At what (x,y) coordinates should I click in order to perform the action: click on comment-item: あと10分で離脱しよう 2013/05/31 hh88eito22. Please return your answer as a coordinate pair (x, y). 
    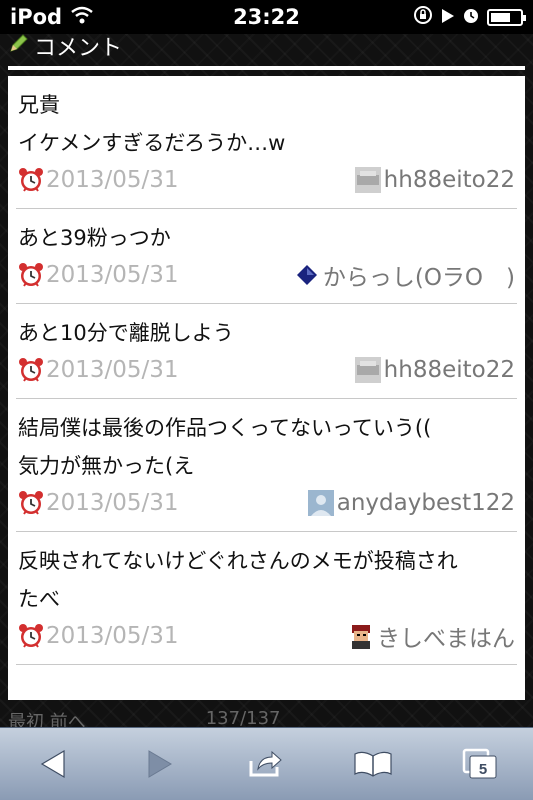
    Looking at the image, I should click on (266, 351).